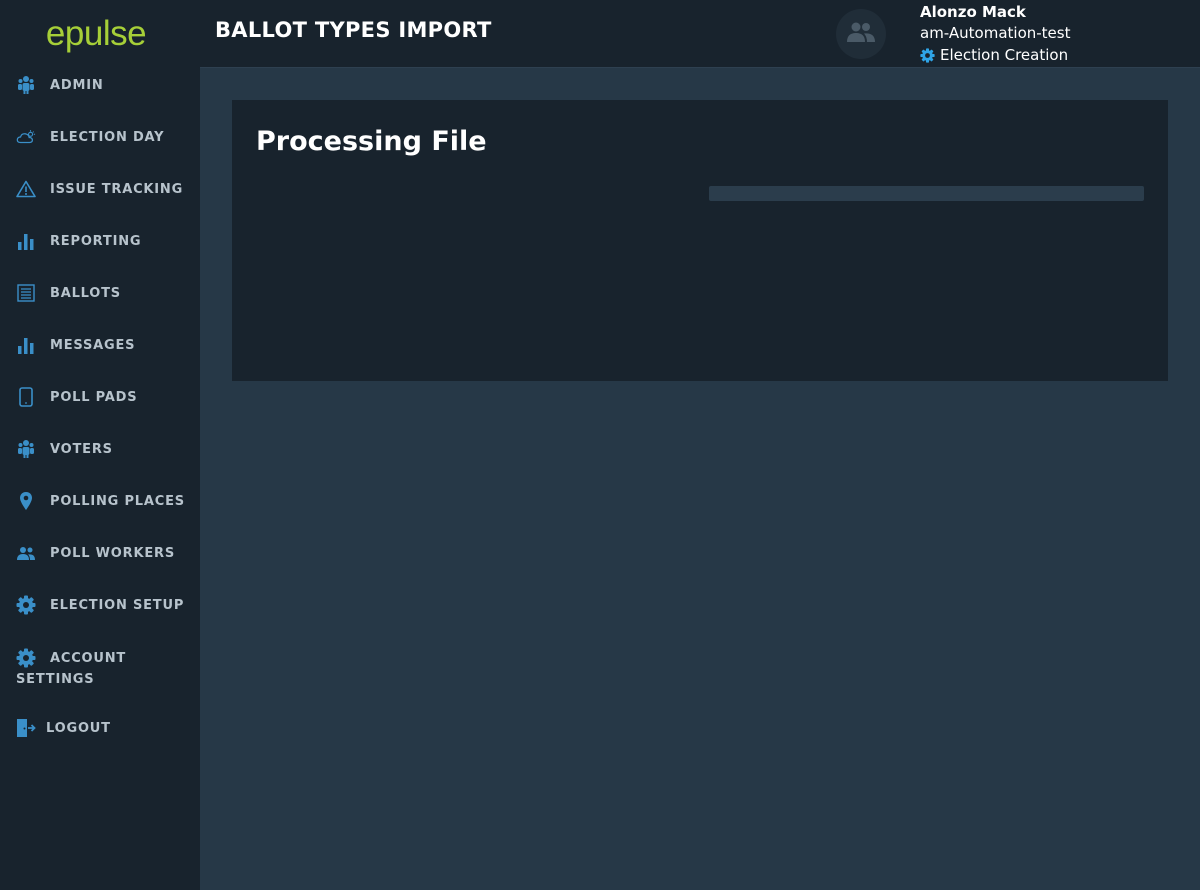 The width and height of the screenshot is (1200, 890). What do you see at coordinates (95, 553) in the screenshot?
I see `sidebar-item-poll-workers: POLL WORKERS` at bounding box center [95, 553].